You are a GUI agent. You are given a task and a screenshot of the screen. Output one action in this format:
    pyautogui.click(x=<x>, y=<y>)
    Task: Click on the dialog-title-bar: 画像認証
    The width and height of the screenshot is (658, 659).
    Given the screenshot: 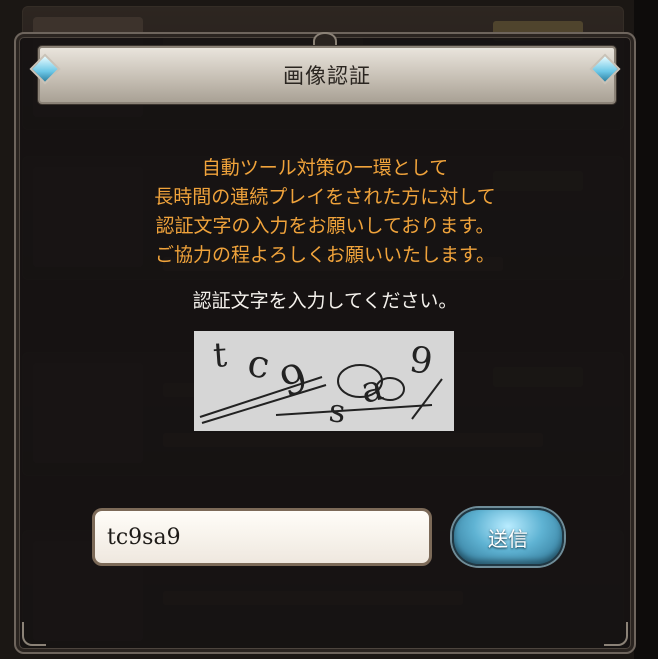 What is the action you would take?
    pyautogui.click(x=327, y=75)
    